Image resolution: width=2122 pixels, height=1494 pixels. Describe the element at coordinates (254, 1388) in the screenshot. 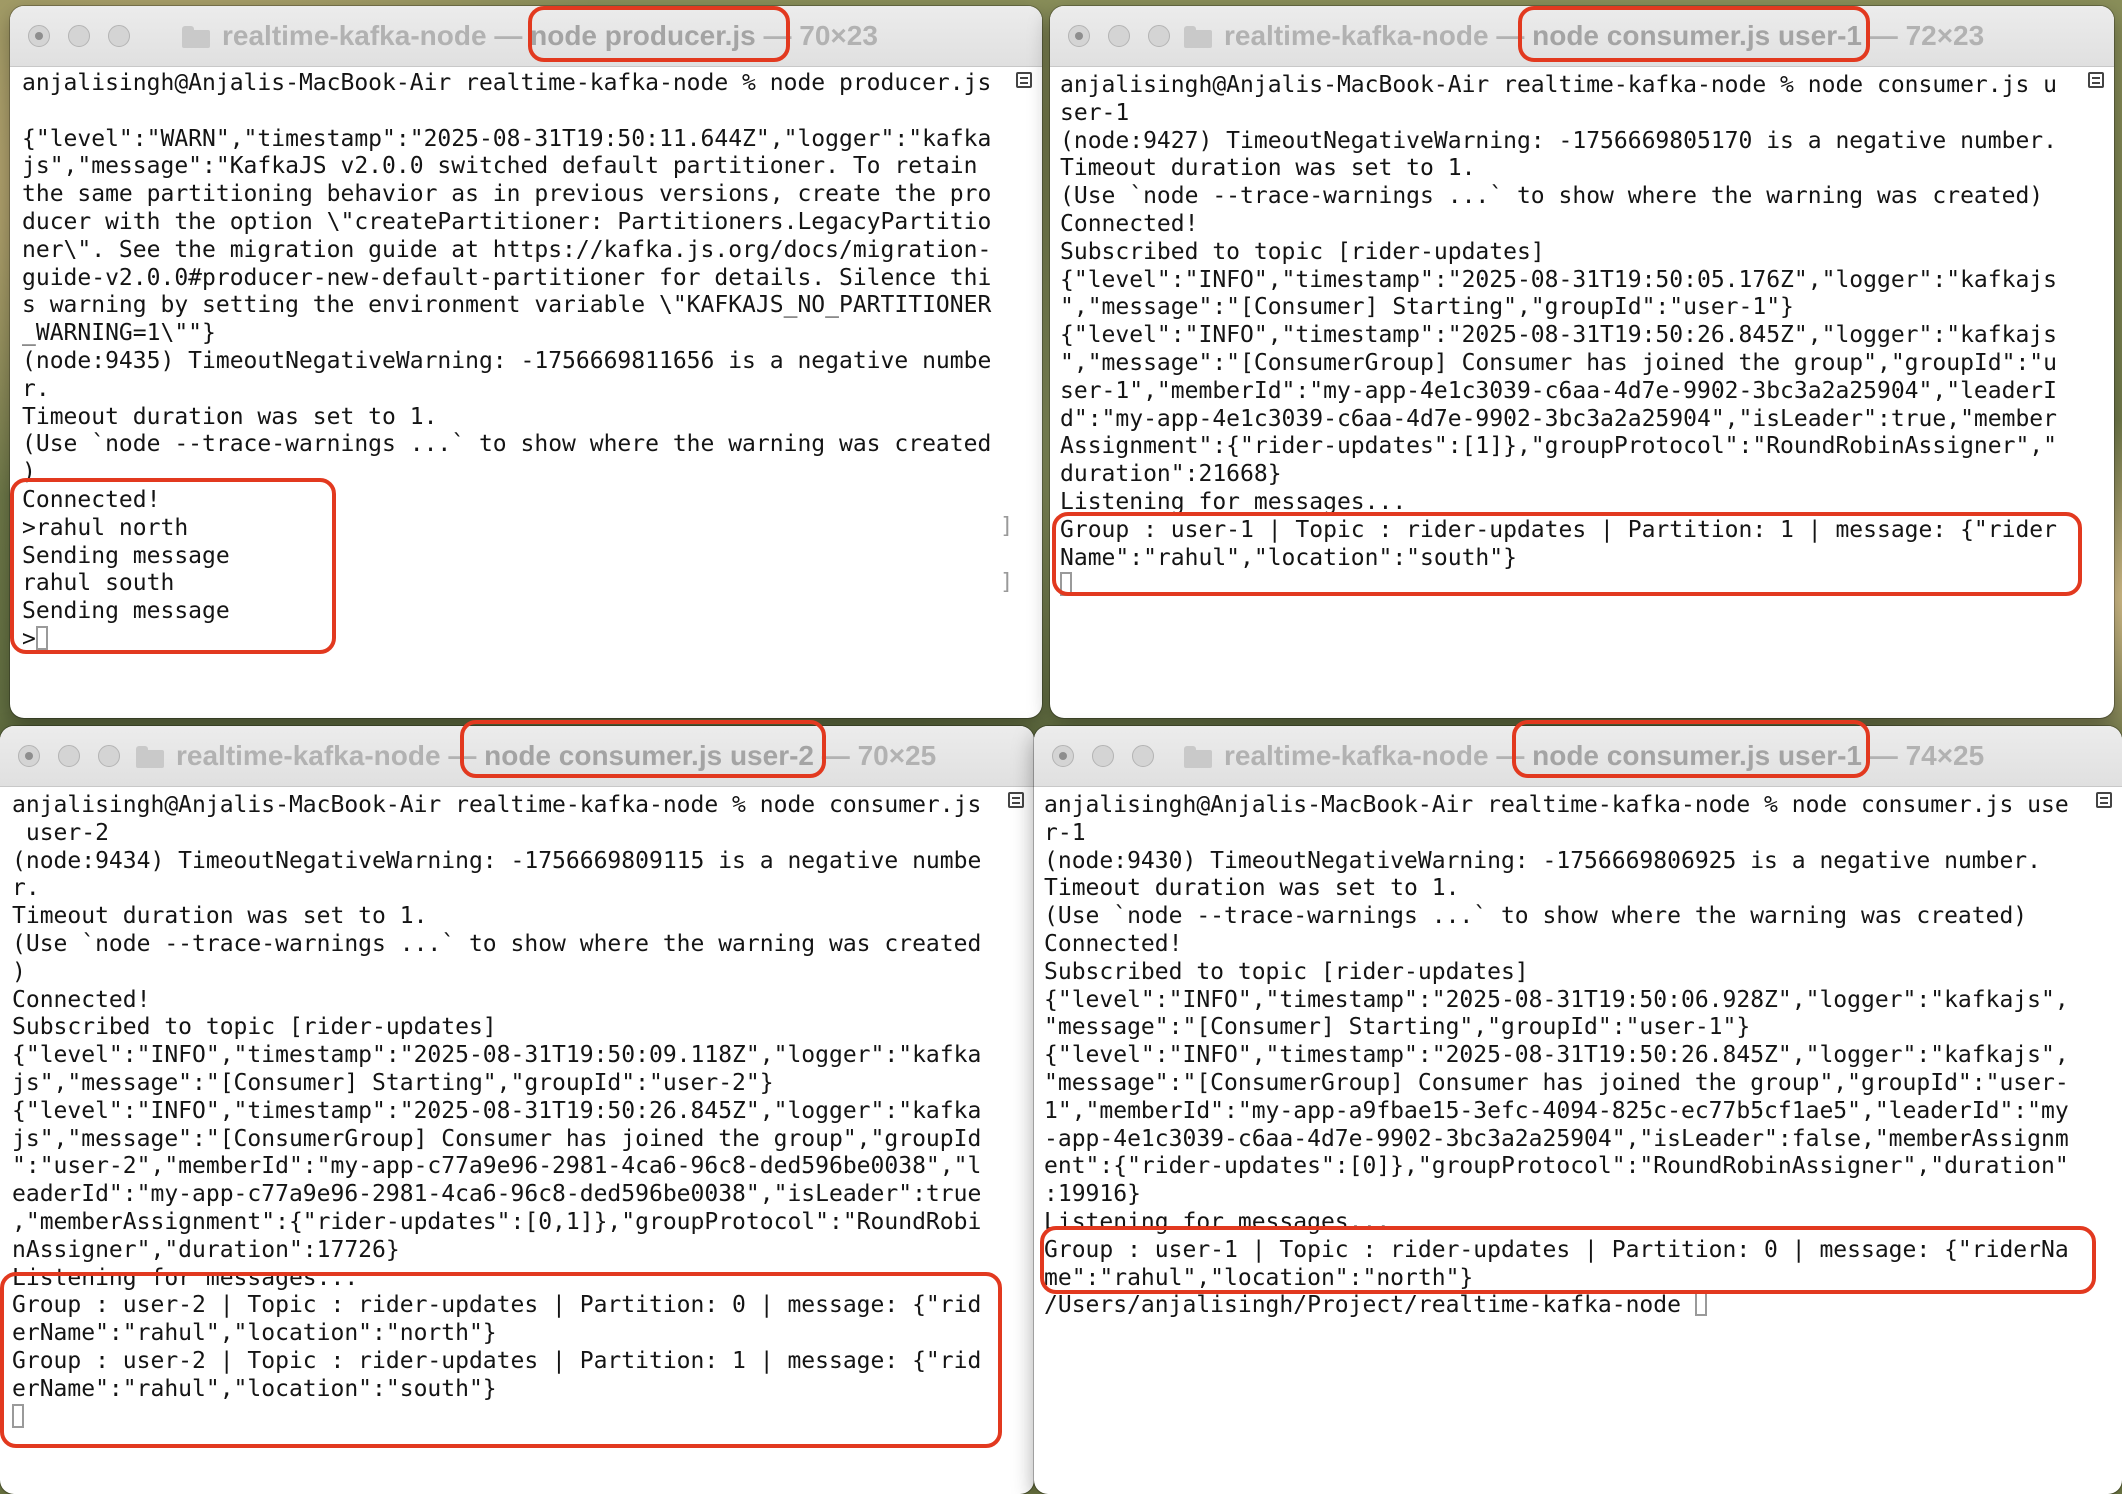

I see `terminal-line: erName":"rahul","location":"south"}` at that location.